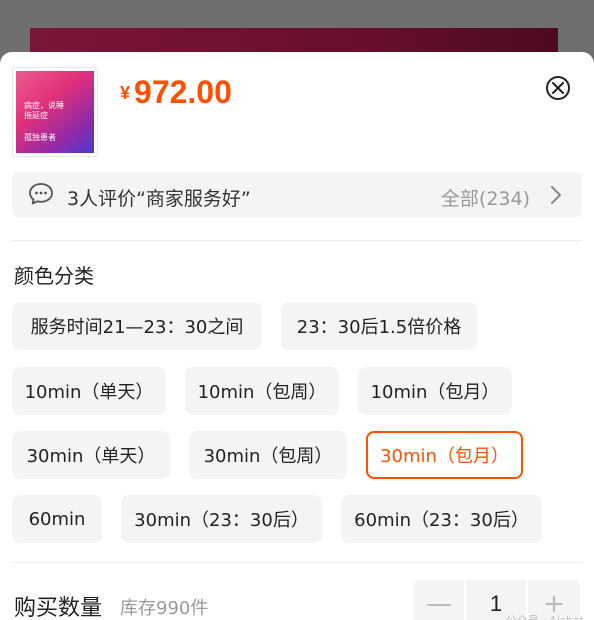 The width and height of the screenshot is (594, 620). What do you see at coordinates (40, 137) in the screenshot?
I see `thumbnail-text-3: 孤独患者` at bounding box center [40, 137].